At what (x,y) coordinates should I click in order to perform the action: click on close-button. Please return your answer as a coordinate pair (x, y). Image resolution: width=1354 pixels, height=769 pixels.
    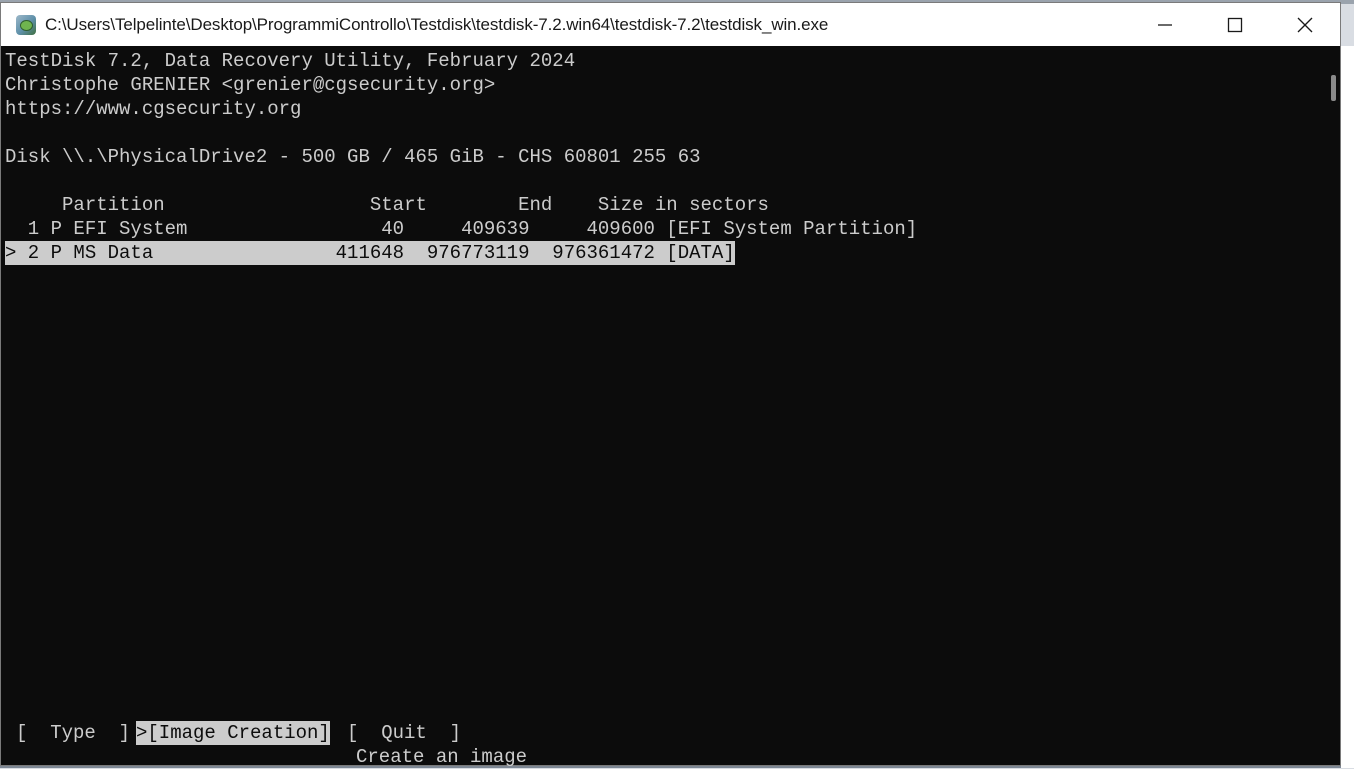
    Looking at the image, I should click on (1305, 24).